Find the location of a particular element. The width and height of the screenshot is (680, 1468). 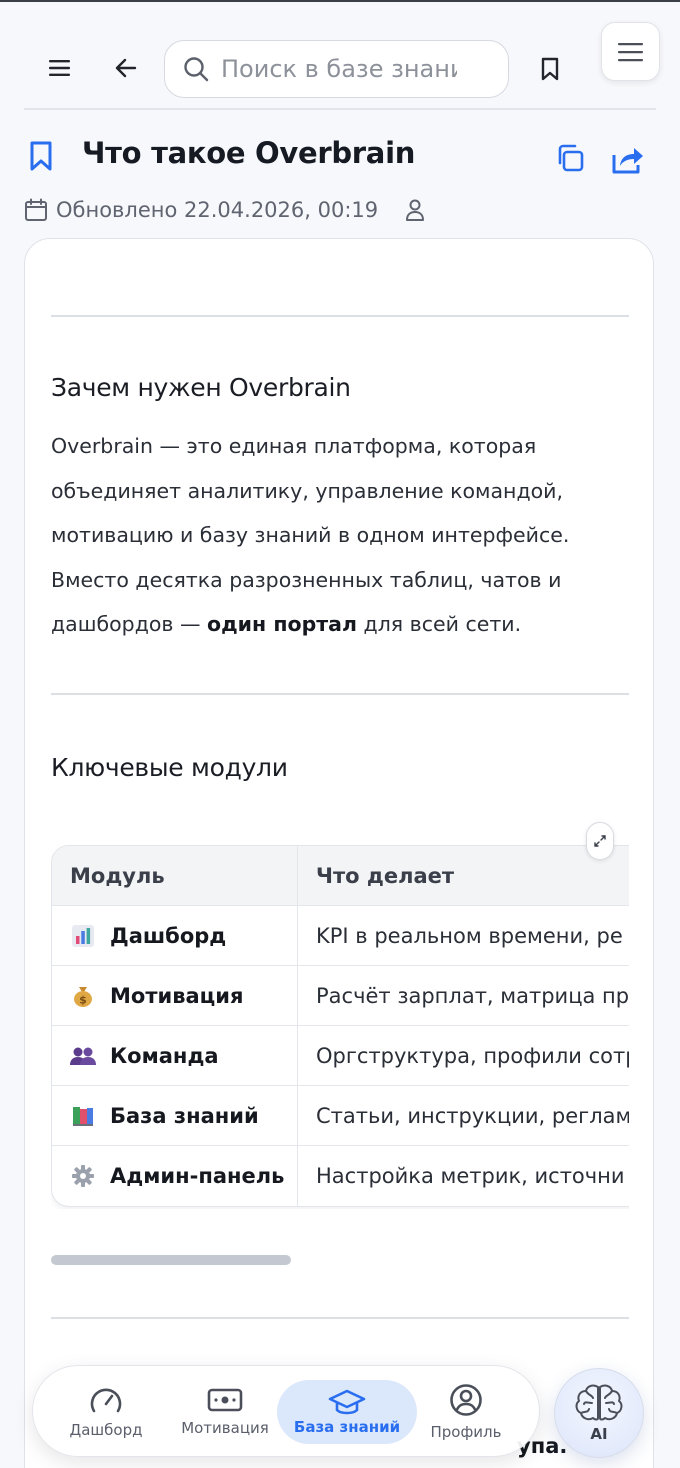

author-button is located at coordinates (415, 210).